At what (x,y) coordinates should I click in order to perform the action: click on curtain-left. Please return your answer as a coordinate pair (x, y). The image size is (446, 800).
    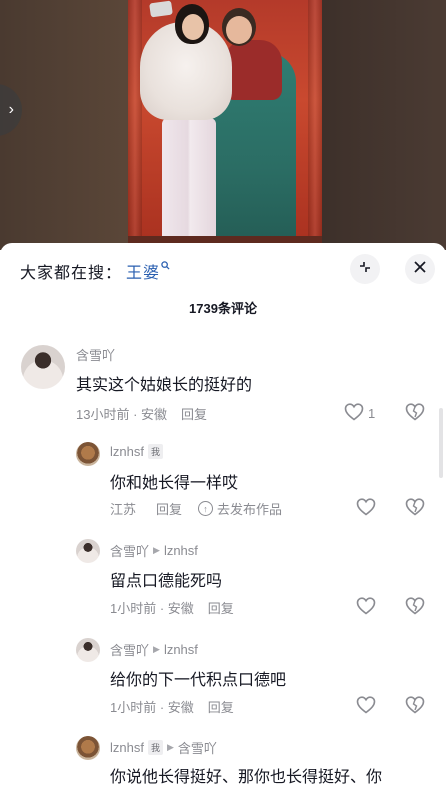
    Looking at the image, I should click on (135, 125).